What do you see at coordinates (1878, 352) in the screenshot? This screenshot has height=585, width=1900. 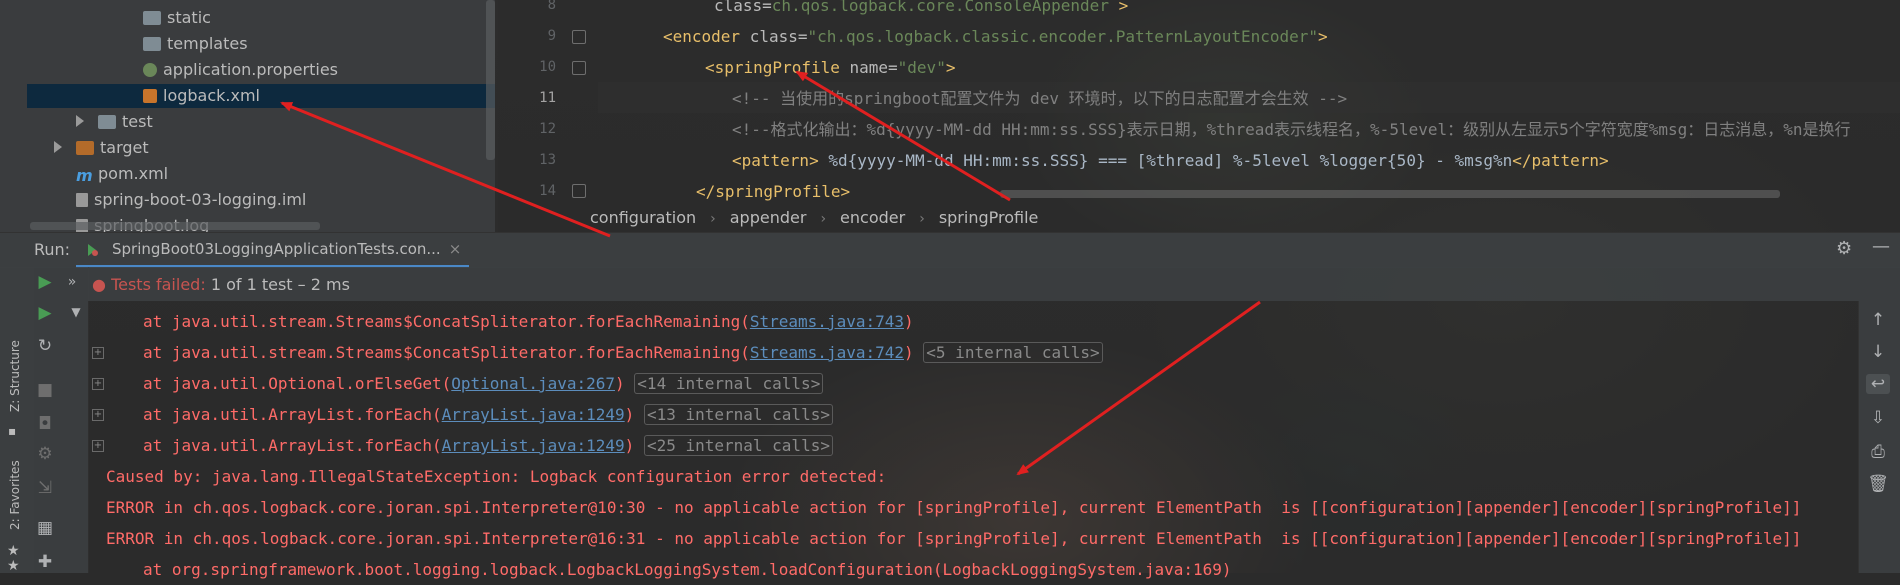 I see `arrow-down-icon: ↓` at bounding box center [1878, 352].